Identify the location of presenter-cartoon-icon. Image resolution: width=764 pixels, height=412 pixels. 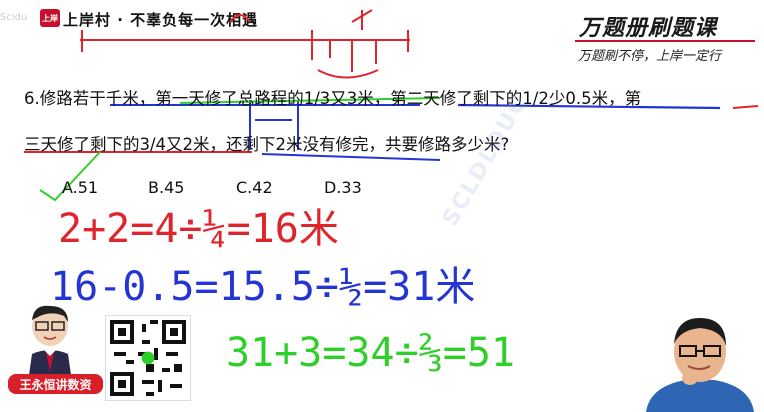
(50, 343).